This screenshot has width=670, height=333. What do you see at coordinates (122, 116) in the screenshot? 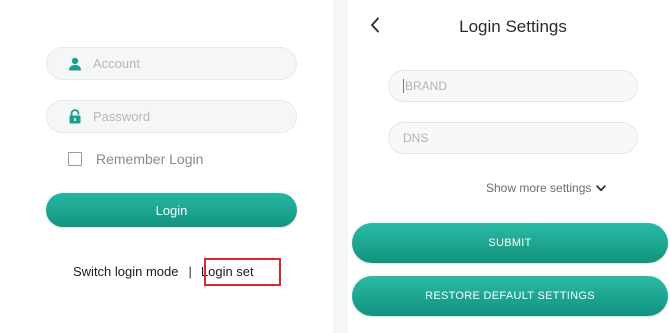
I see `password-placeholder: Password` at bounding box center [122, 116].